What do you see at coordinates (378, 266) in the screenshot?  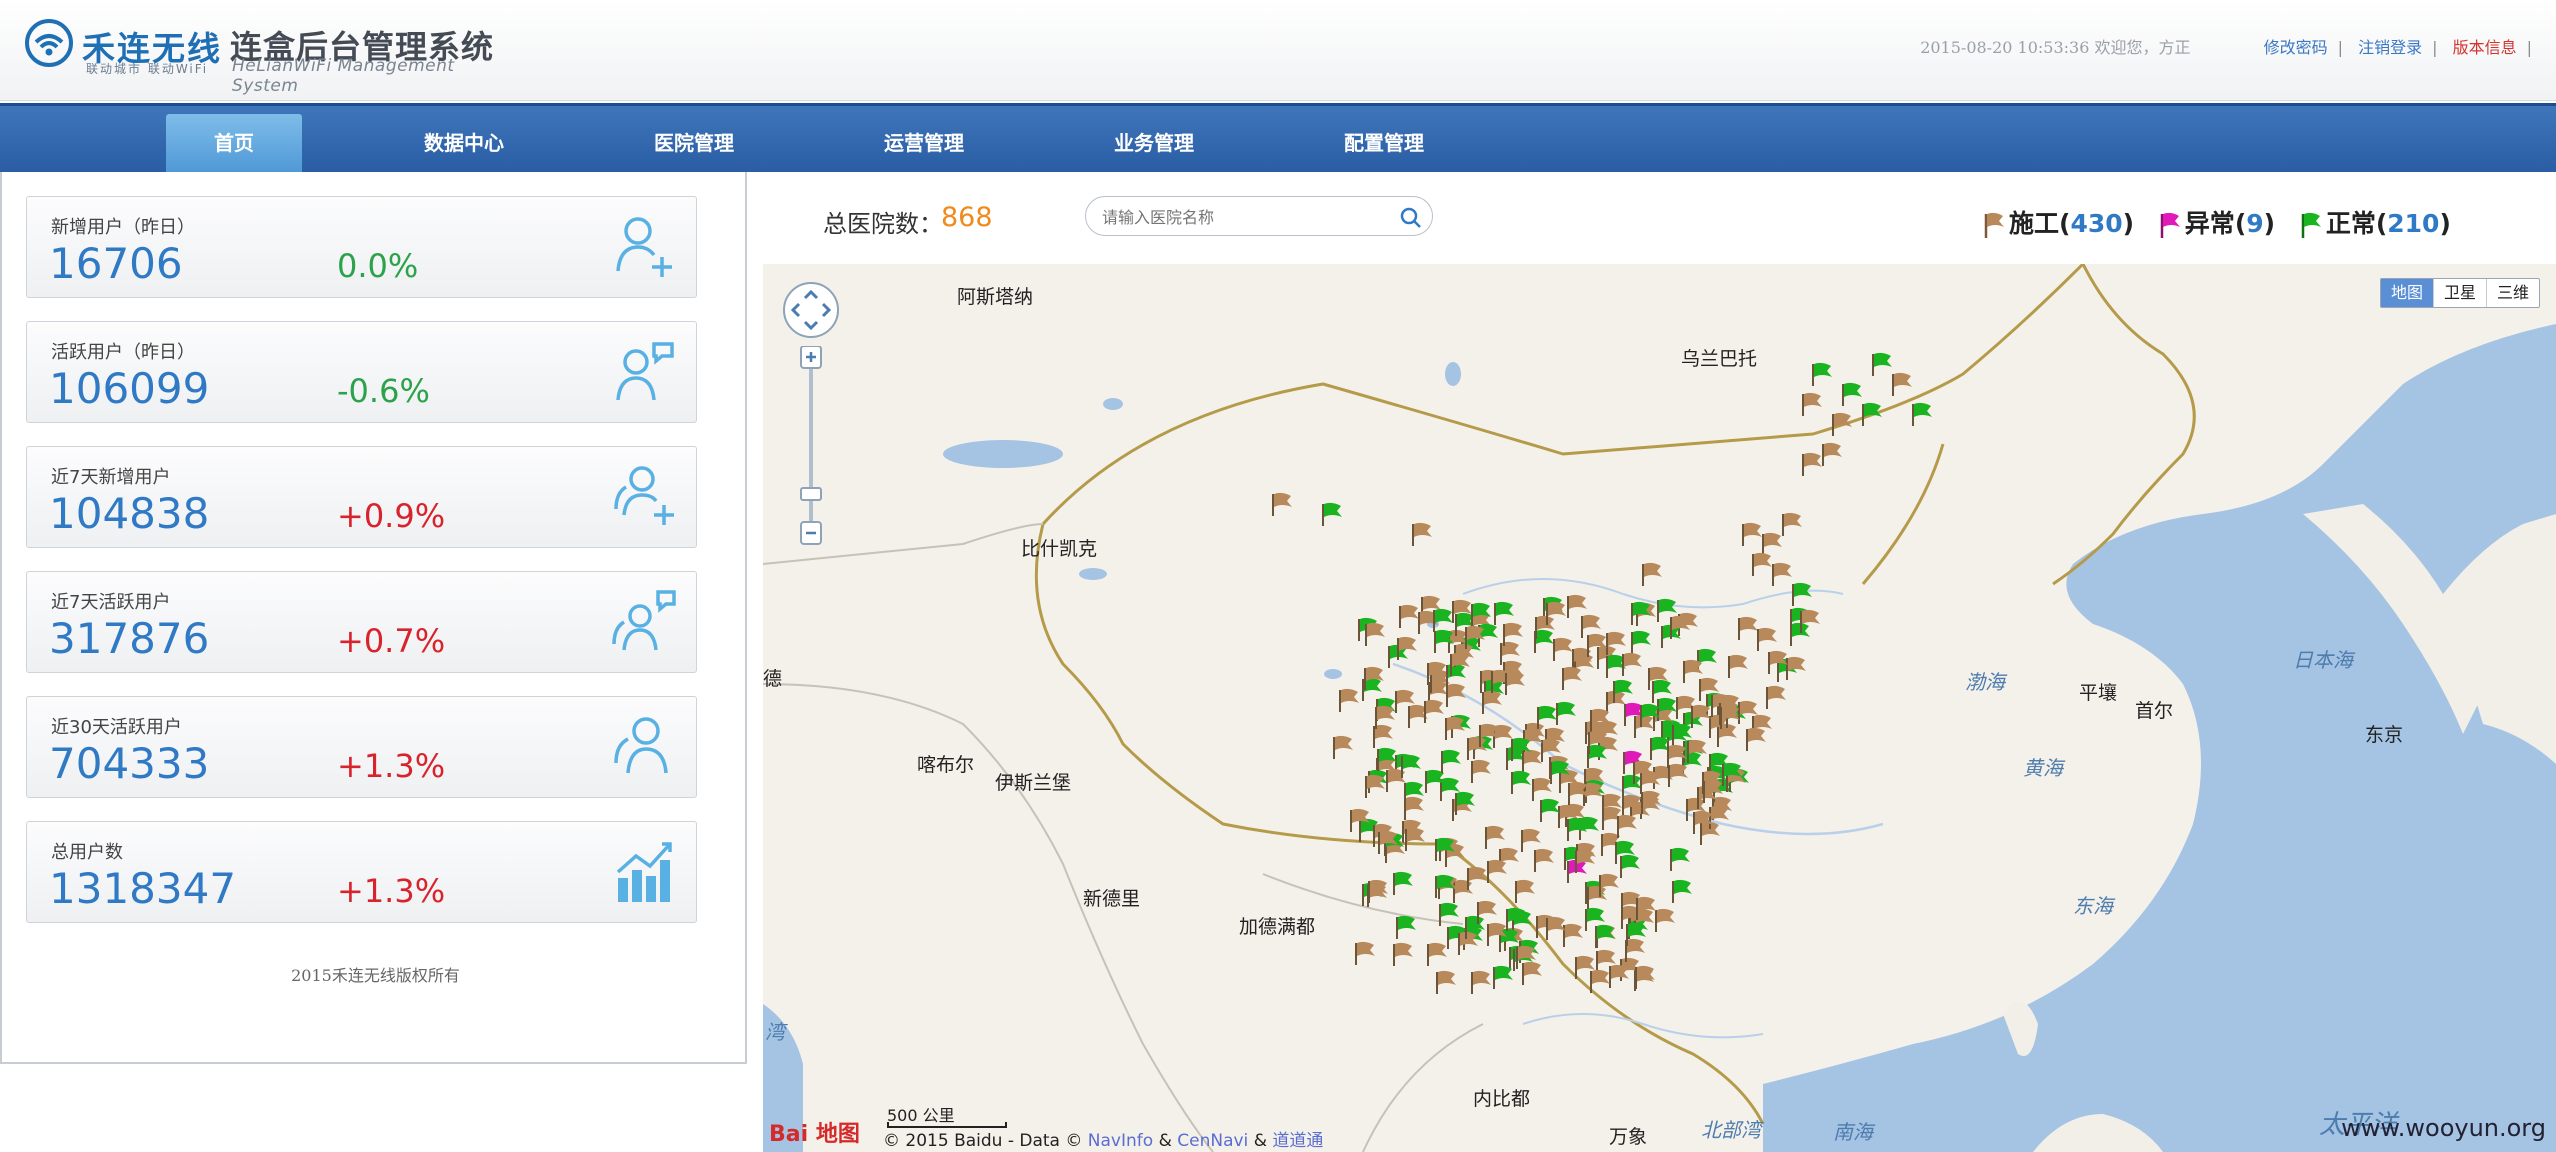 I see `stat-change: 0.0%` at bounding box center [378, 266].